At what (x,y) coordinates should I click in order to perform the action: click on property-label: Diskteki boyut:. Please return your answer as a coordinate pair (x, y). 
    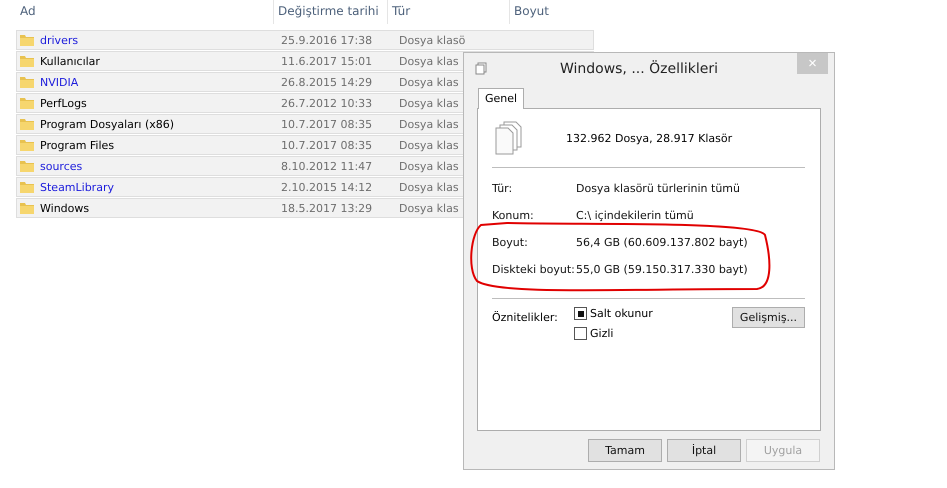
    Looking at the image, I should click on (534, 269).